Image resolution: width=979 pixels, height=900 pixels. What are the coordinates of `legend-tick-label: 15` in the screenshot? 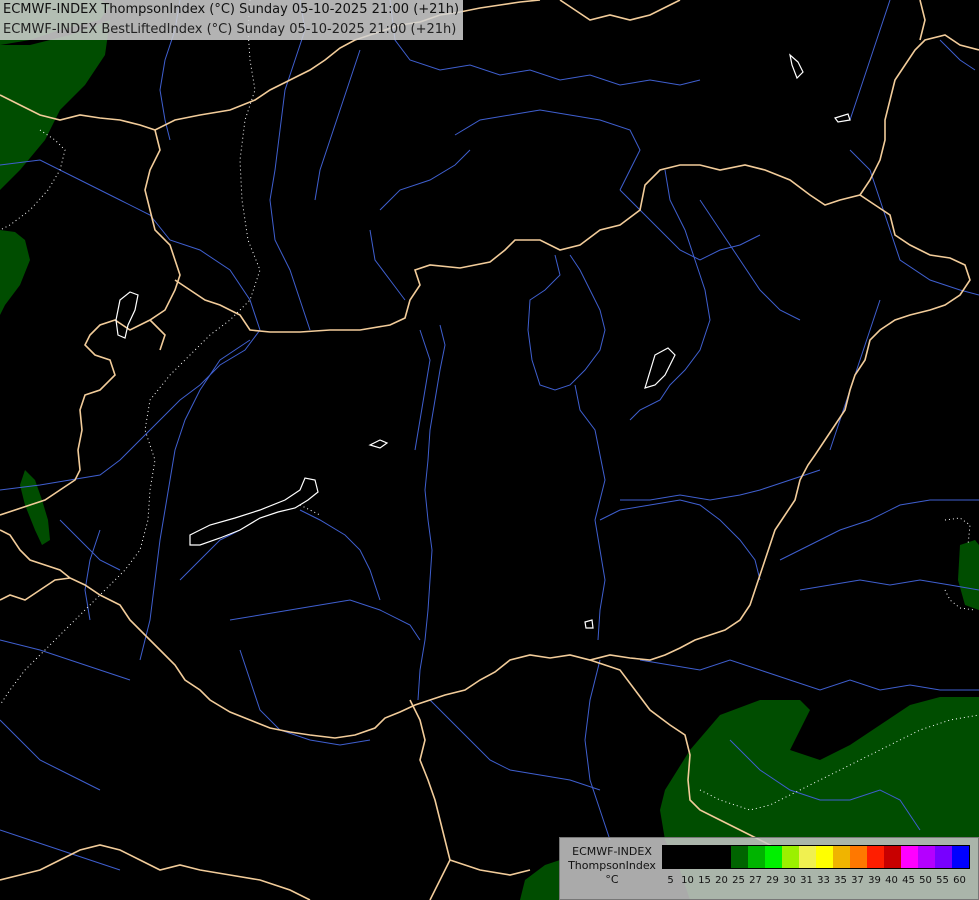 It's located at (704, 880).